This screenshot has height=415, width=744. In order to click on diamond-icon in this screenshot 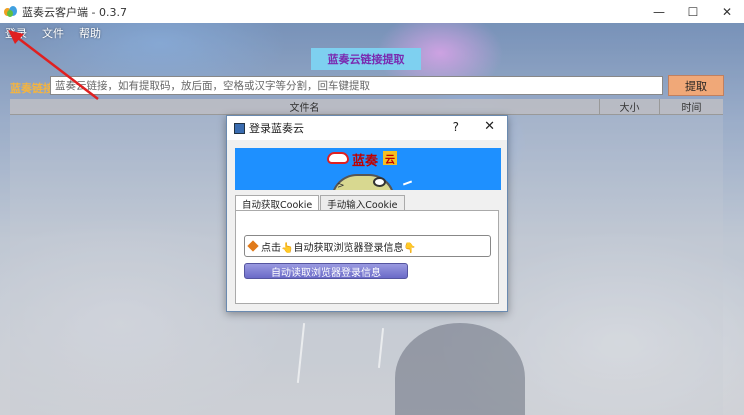, I will do `click(253, 246)`.